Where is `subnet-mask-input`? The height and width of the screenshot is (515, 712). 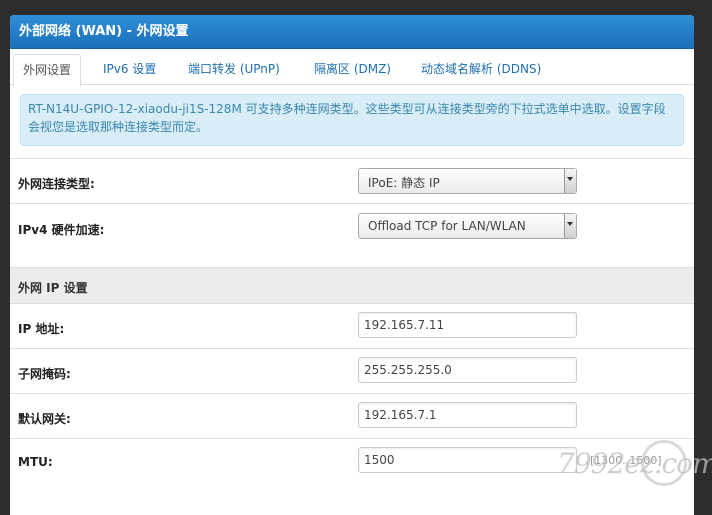
subnet-mask-input is located at coordinates (467, 370).